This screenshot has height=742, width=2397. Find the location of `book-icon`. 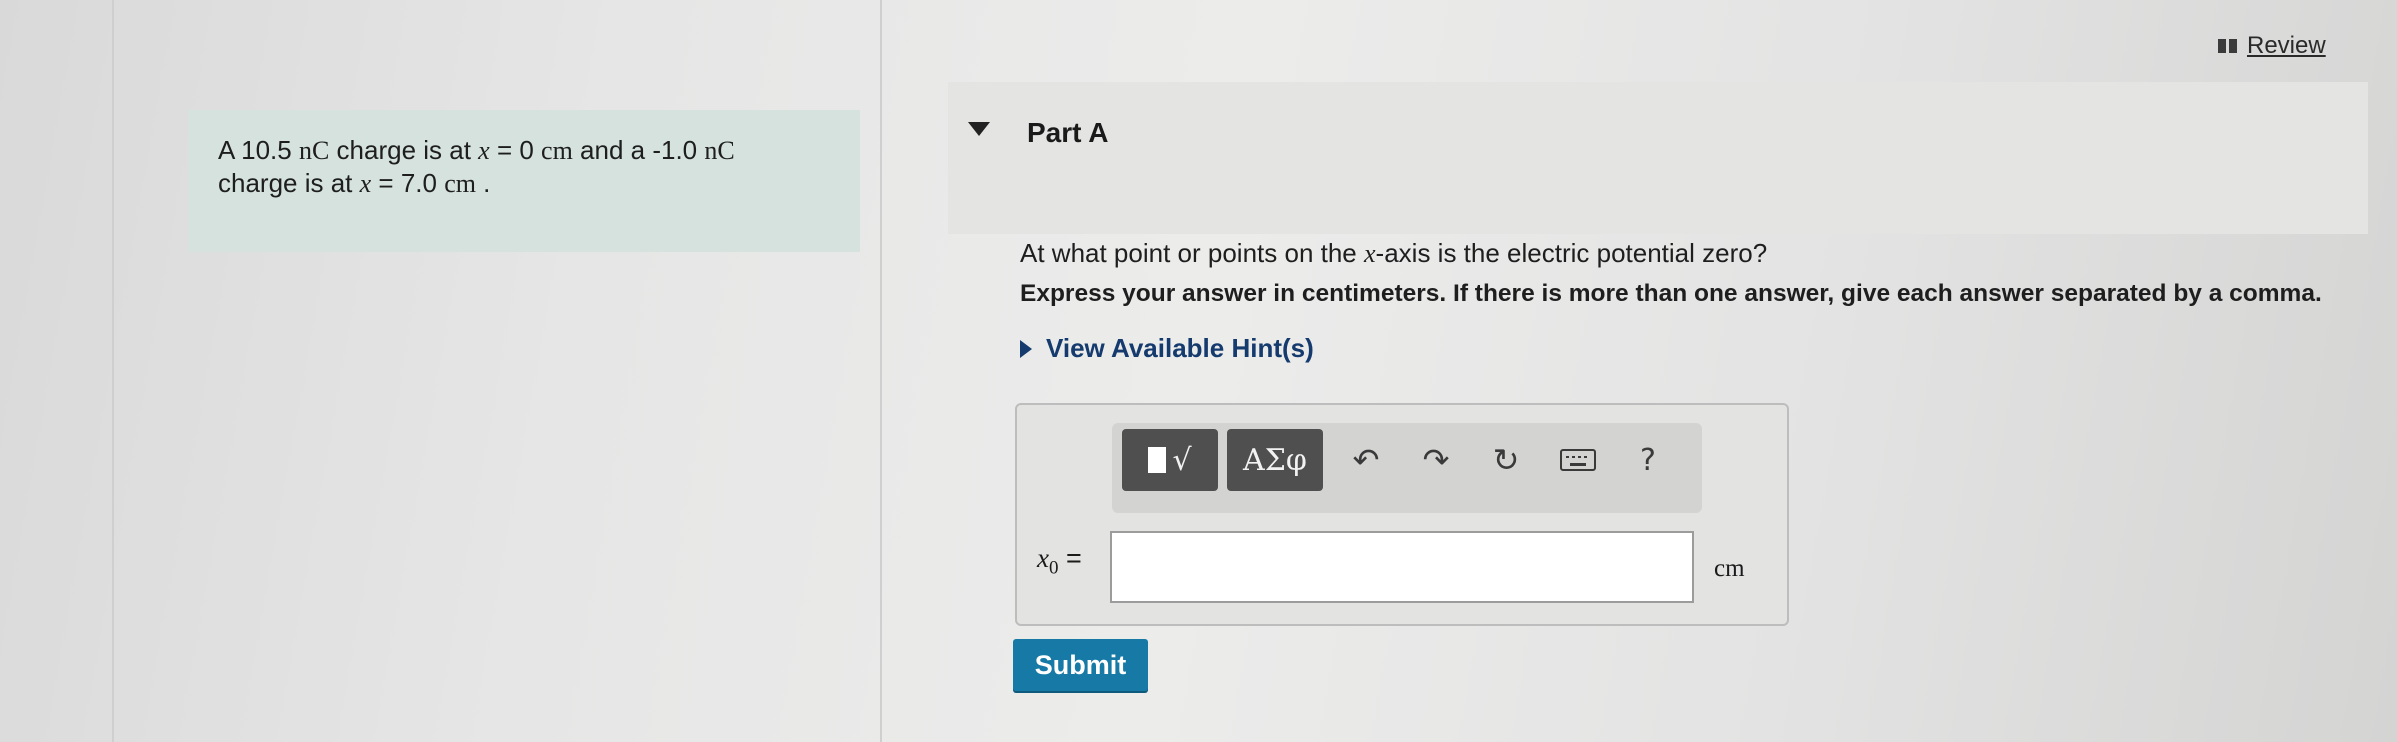

book-icon is located at coordinates (2227, 46).